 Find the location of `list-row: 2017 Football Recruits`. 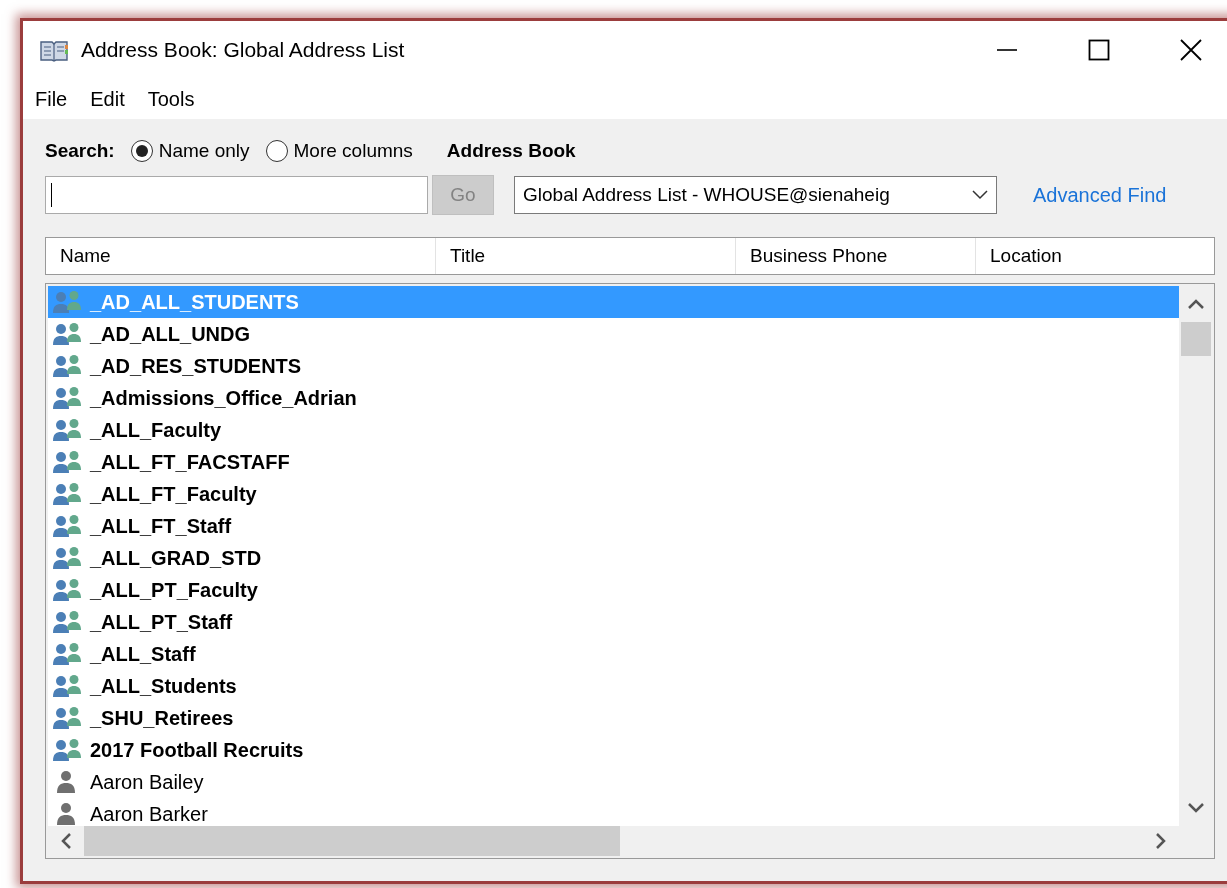

list-row: 2017 Football Recruits is located at coordinates (613, 750).